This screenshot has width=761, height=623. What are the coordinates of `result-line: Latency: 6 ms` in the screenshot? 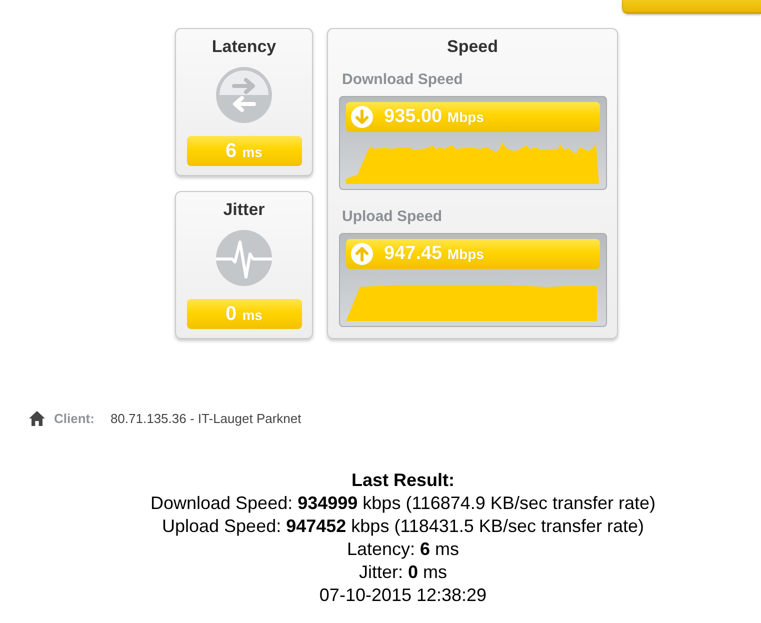 It's located at (403, 549).